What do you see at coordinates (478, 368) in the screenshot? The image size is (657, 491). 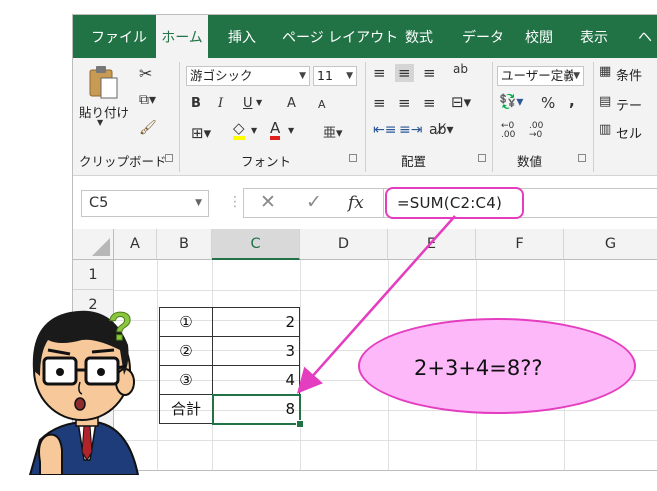 I see `speech-bubble-text: 2+3+4=8??` at bounding box center [478, 368].